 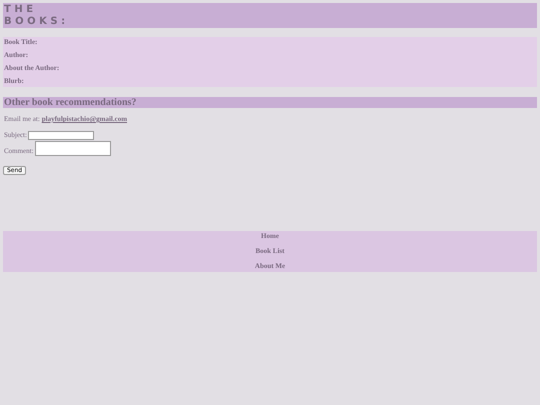 What do you see at coordinates (37, 16) in the screenshot?
I see `site-title: THE BOOKS:` at bounding box center [37, 16].